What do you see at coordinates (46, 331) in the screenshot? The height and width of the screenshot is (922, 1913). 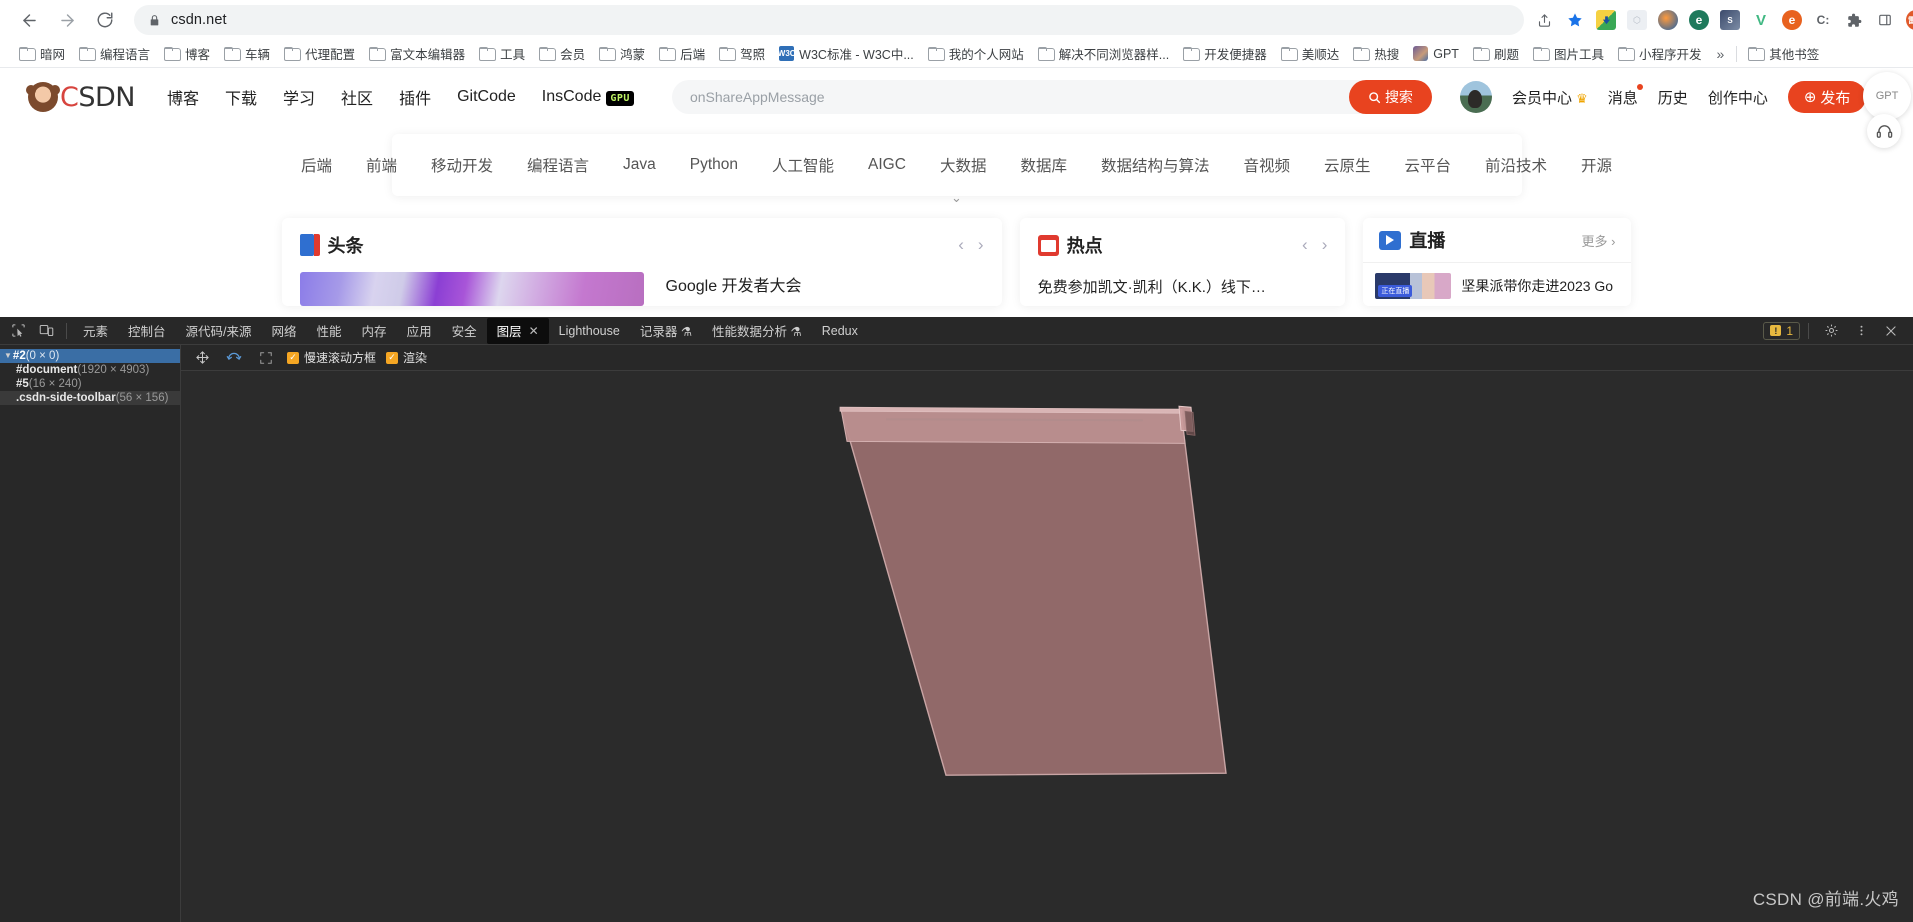 I see `device-toolbar-icon` at bounding box center [46, 331].